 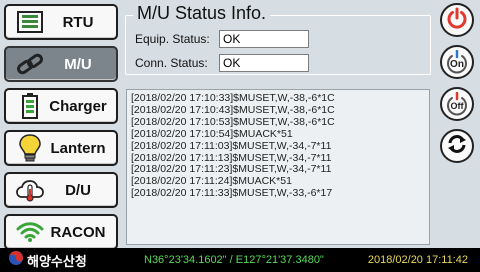 I want to click on cloud-thermometer-icon, so click(x=30, y=190).